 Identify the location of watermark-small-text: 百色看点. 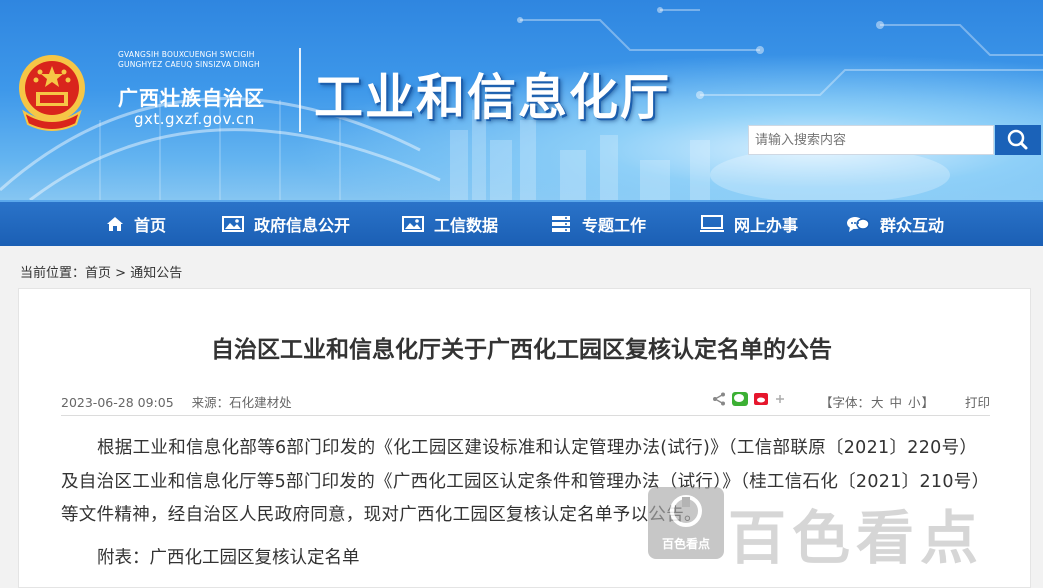
(685, 544).